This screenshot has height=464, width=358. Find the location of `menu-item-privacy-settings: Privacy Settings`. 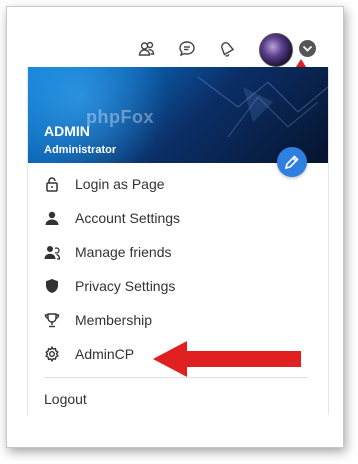

menu-item-privacy-settings: Privacy Settings is located at coordinates (178, 286).